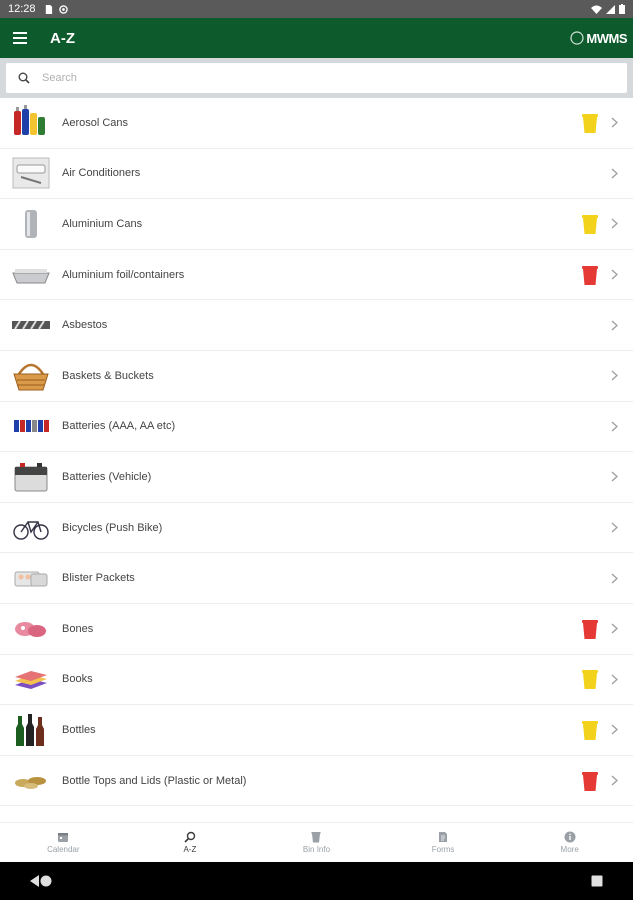 The image size is (633, 900). What do you see at coordinates (316, 325) in the screenshot?
I see `list-item: Asbestos` at bounding box center [316, 325].